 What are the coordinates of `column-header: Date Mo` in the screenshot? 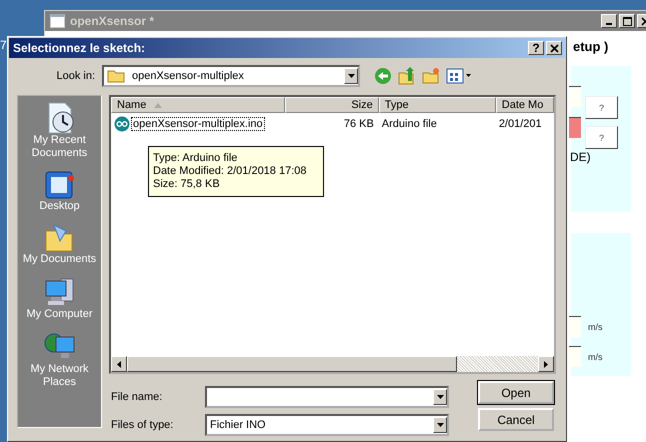 It's located at (525, 105).